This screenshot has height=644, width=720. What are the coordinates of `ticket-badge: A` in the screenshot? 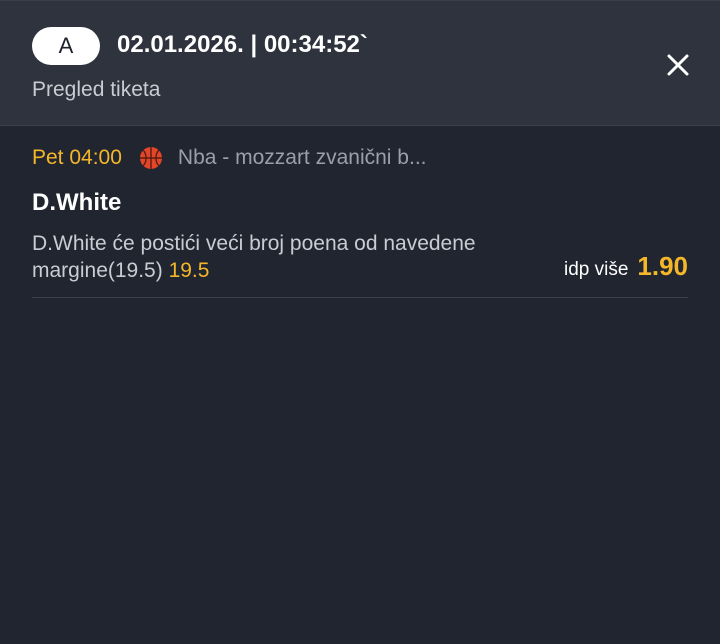 It's located at (66, 46).